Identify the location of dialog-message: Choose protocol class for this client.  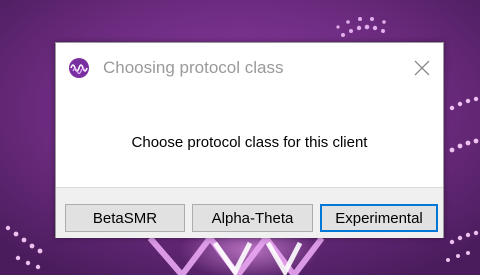
(249, 142).